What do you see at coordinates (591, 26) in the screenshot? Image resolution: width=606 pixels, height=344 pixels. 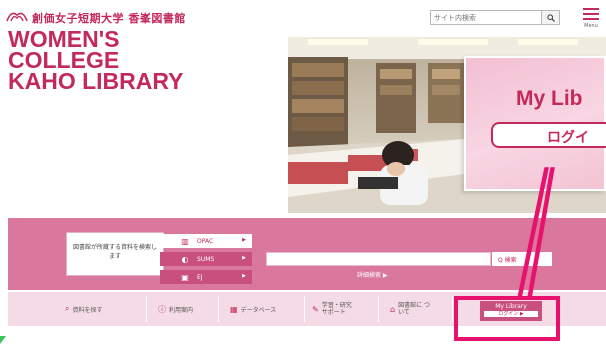 I see `menu-label: Menu` at bounding box center [591, 26].